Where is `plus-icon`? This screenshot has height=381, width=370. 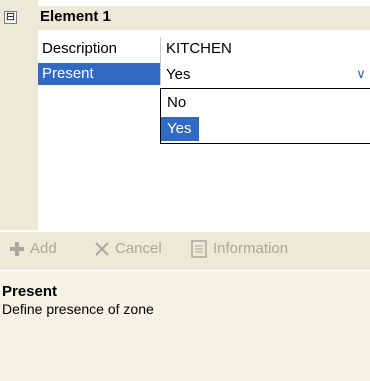 plus-icon is located at coordinates (17, 249).